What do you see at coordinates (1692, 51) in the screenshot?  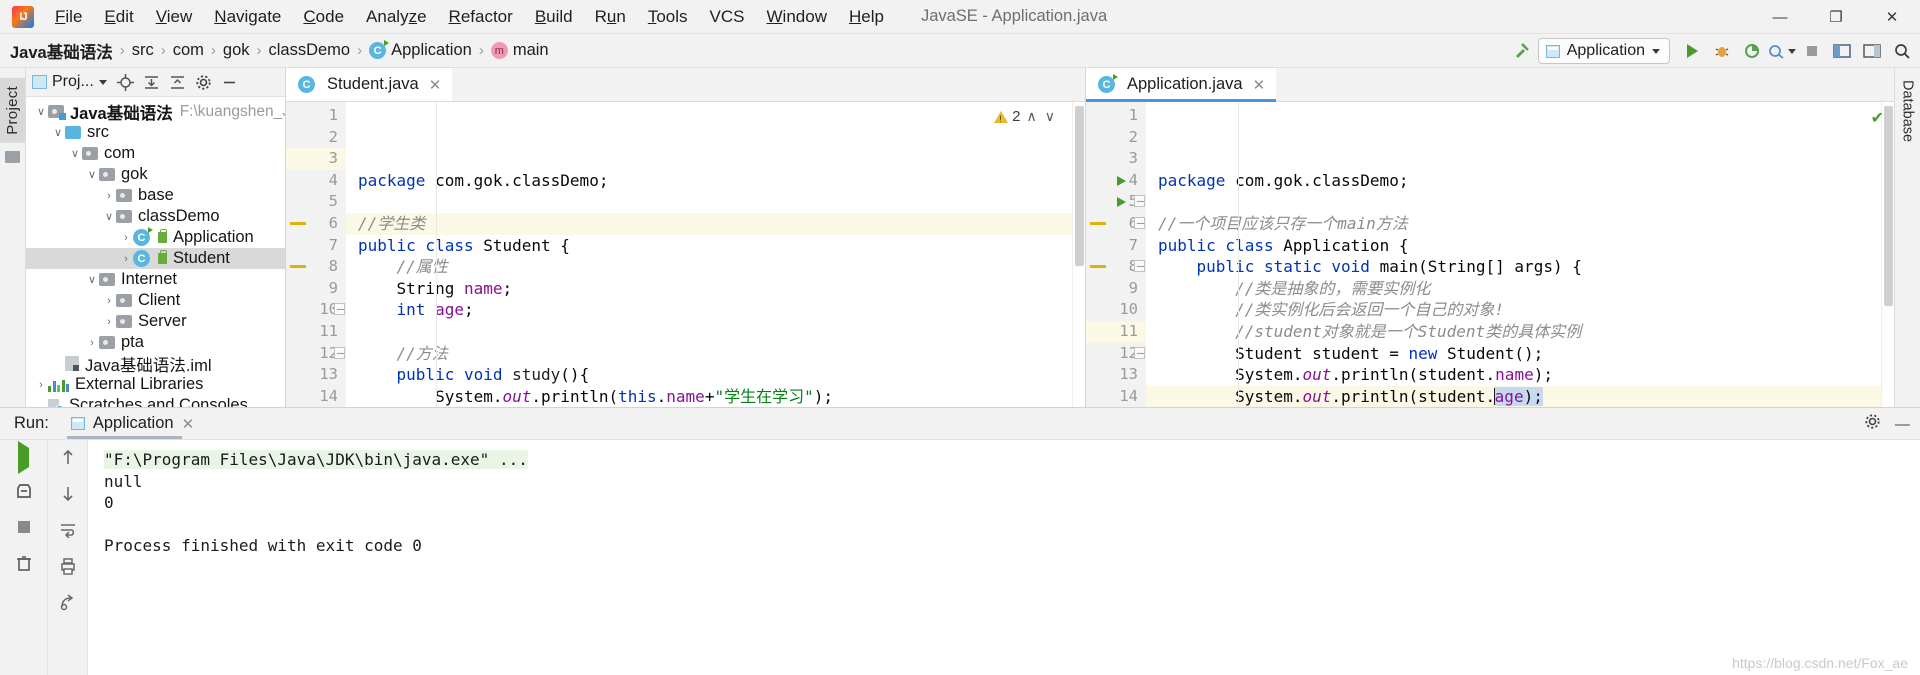 I see `run-button` at bounding box center [1692, 51].